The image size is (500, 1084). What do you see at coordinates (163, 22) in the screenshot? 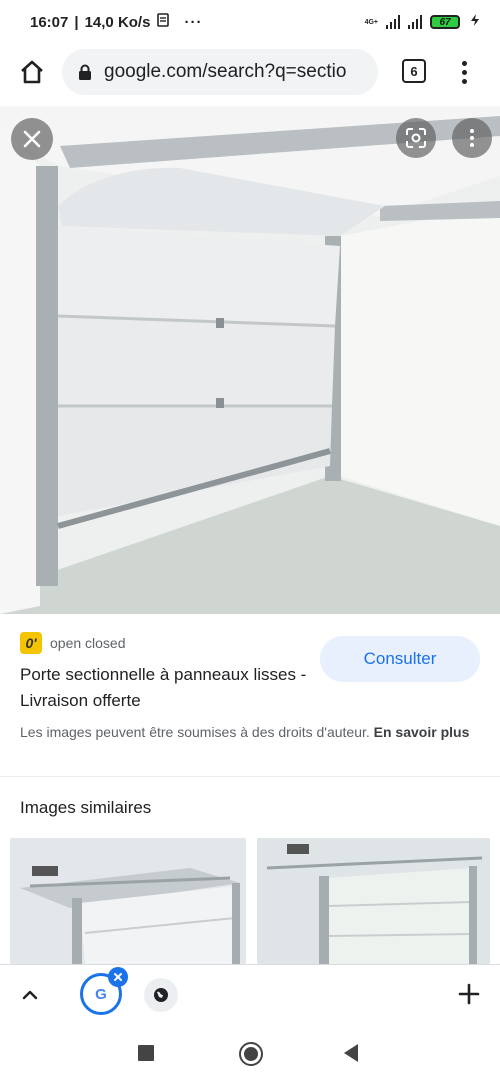
I see `sim-card-icon` at bounding box center [163, 22].